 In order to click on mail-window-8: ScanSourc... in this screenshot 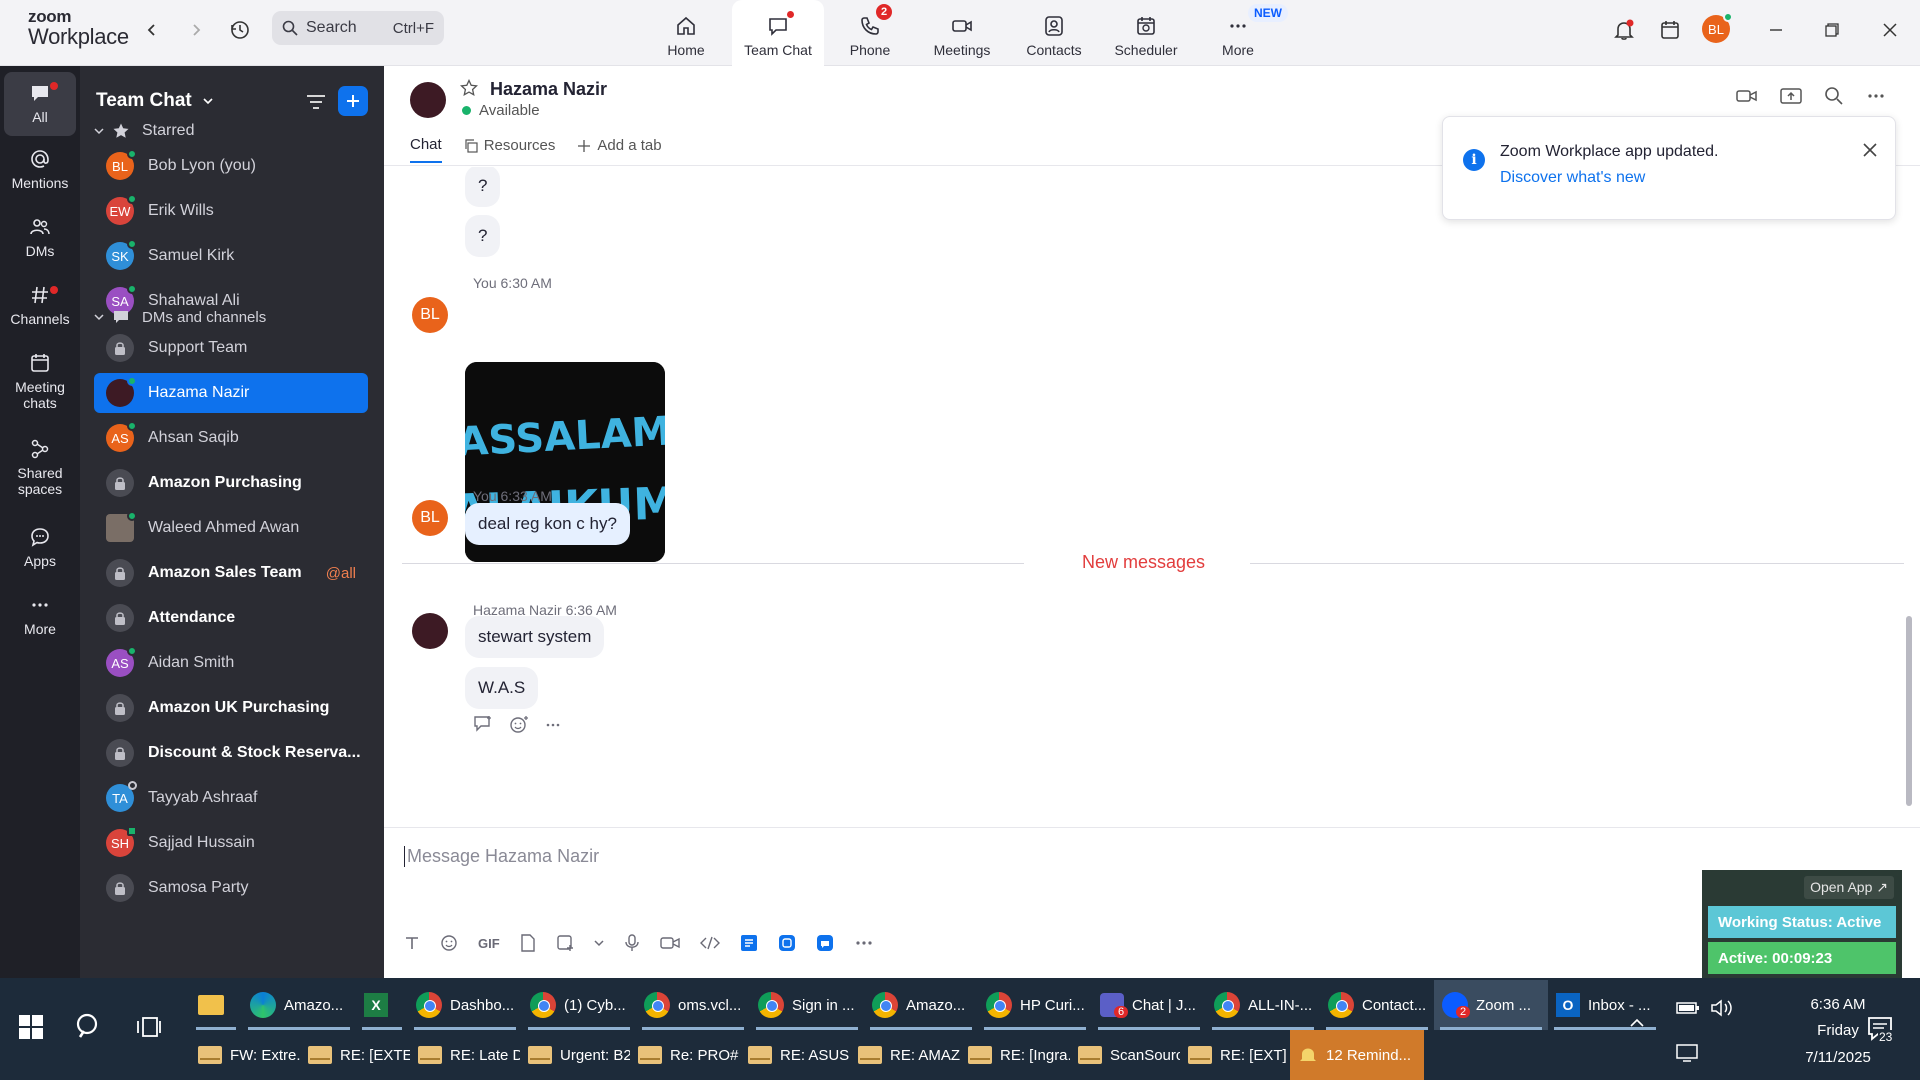, I will do `click(1125, 1055)`.